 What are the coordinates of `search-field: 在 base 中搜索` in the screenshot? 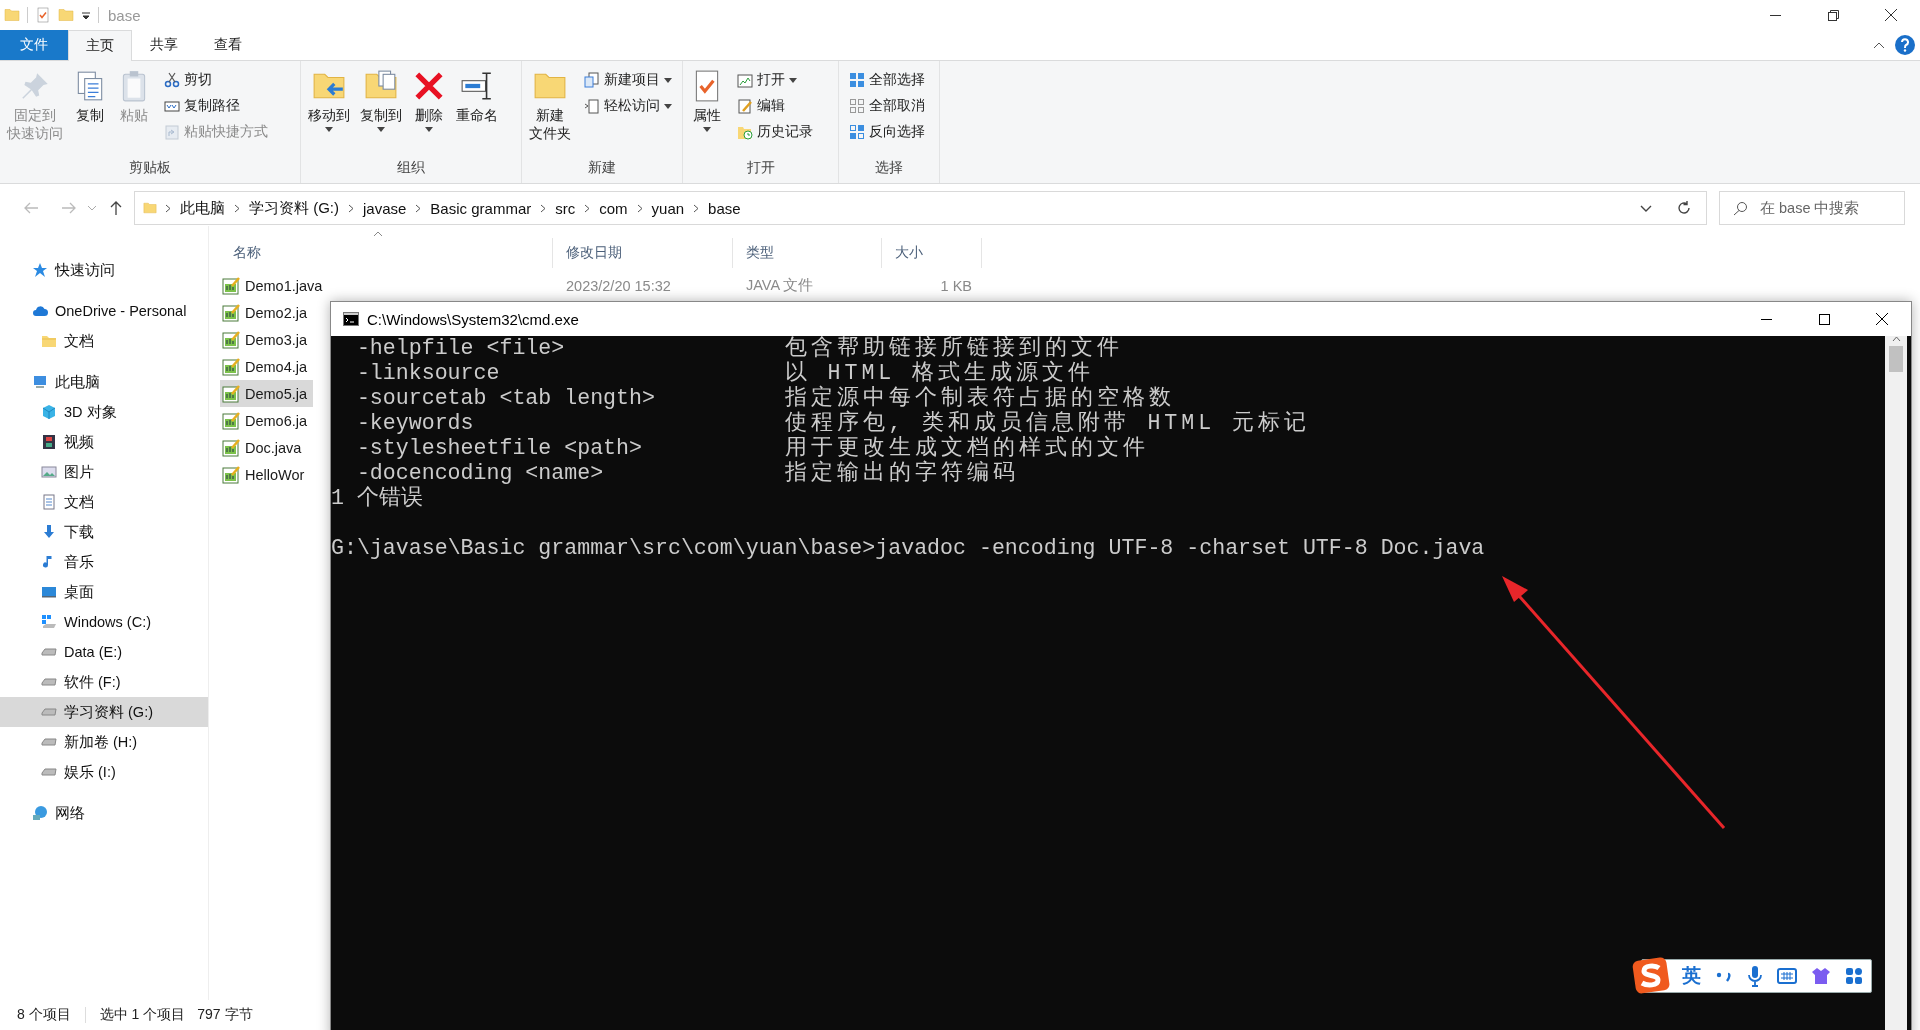 It's located at (1812, 208).